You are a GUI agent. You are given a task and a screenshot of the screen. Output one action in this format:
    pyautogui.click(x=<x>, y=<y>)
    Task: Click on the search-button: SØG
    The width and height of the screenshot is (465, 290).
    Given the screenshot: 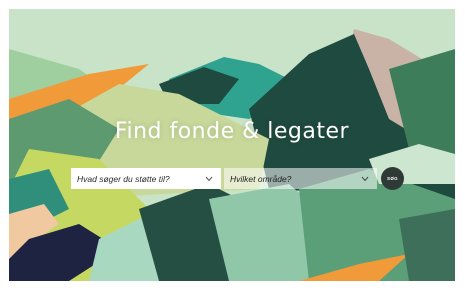 What is the action you would take?
    pyautogui.click(x=392, y=178)
    